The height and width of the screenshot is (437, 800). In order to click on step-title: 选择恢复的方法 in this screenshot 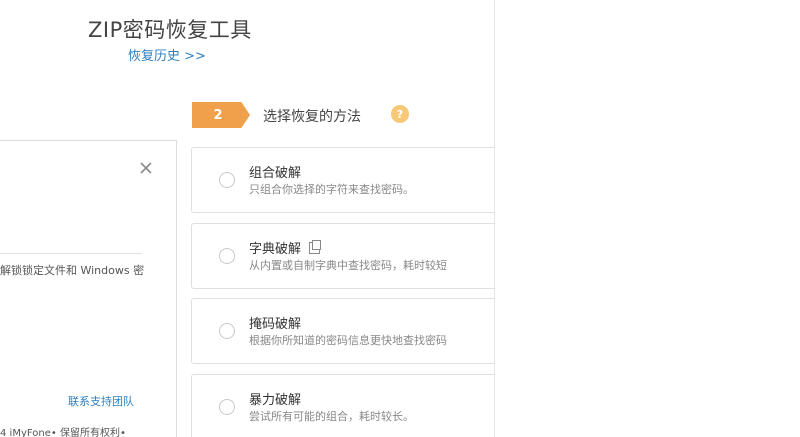, I will do `click(312, 117)`.